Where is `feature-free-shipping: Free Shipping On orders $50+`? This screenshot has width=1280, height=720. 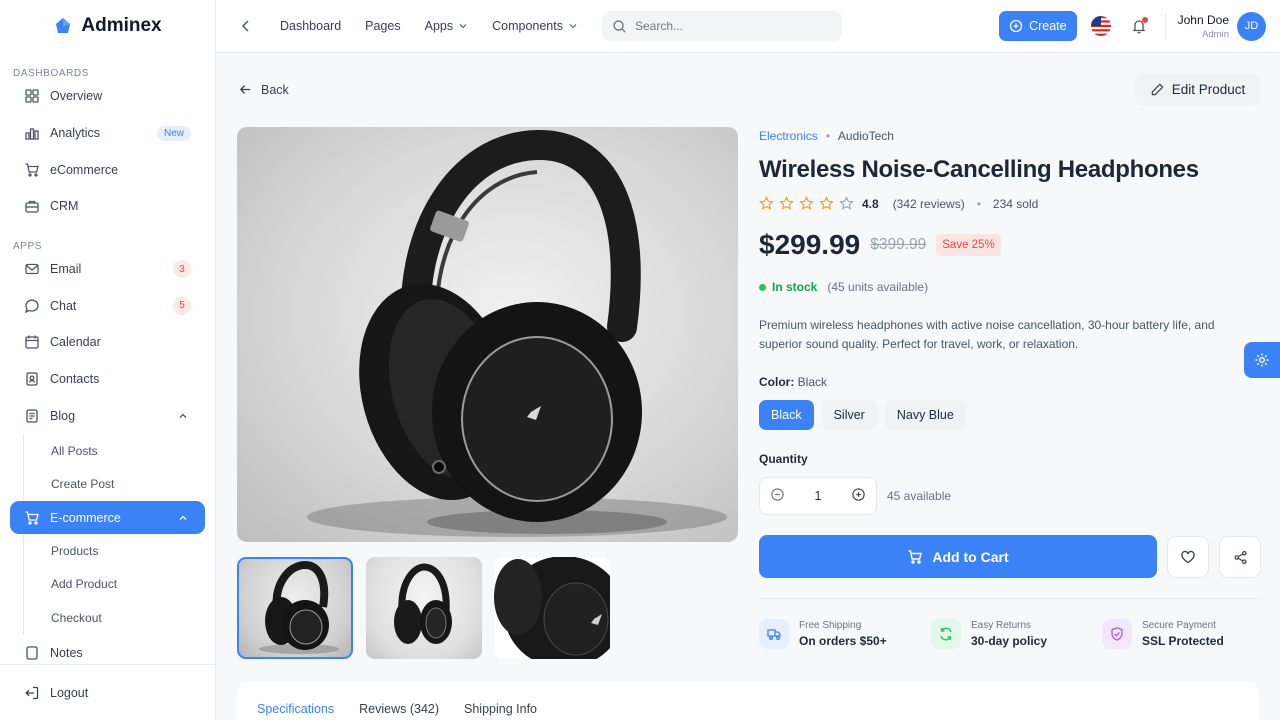 feature-free-shipping: Free Shipping On orders $50+ is located at coordinates (823, 634).